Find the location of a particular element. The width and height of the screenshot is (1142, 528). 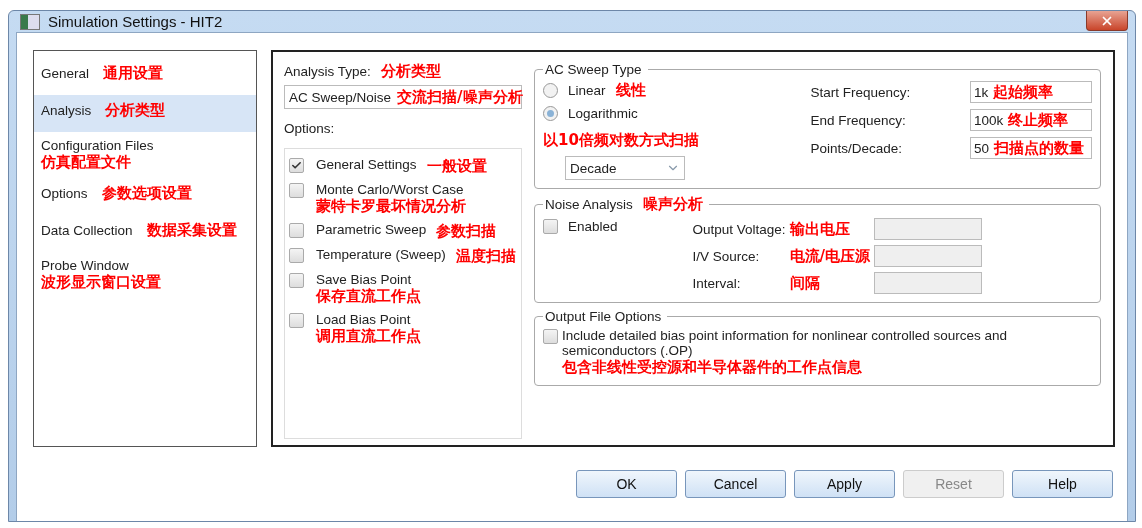

annotation: 蒙特卡罗最坏情况分析 is located at coordinates (391, 206).